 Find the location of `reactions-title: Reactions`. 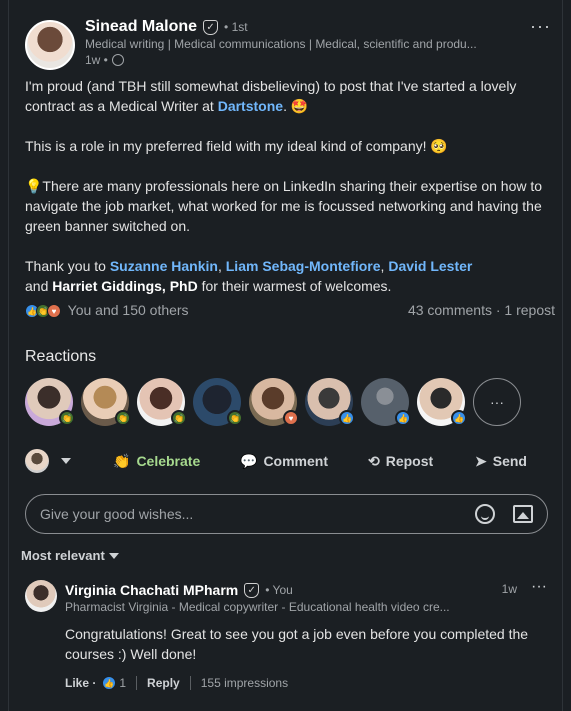

reactions-title: Reactions is located at coordinates (61, 356).